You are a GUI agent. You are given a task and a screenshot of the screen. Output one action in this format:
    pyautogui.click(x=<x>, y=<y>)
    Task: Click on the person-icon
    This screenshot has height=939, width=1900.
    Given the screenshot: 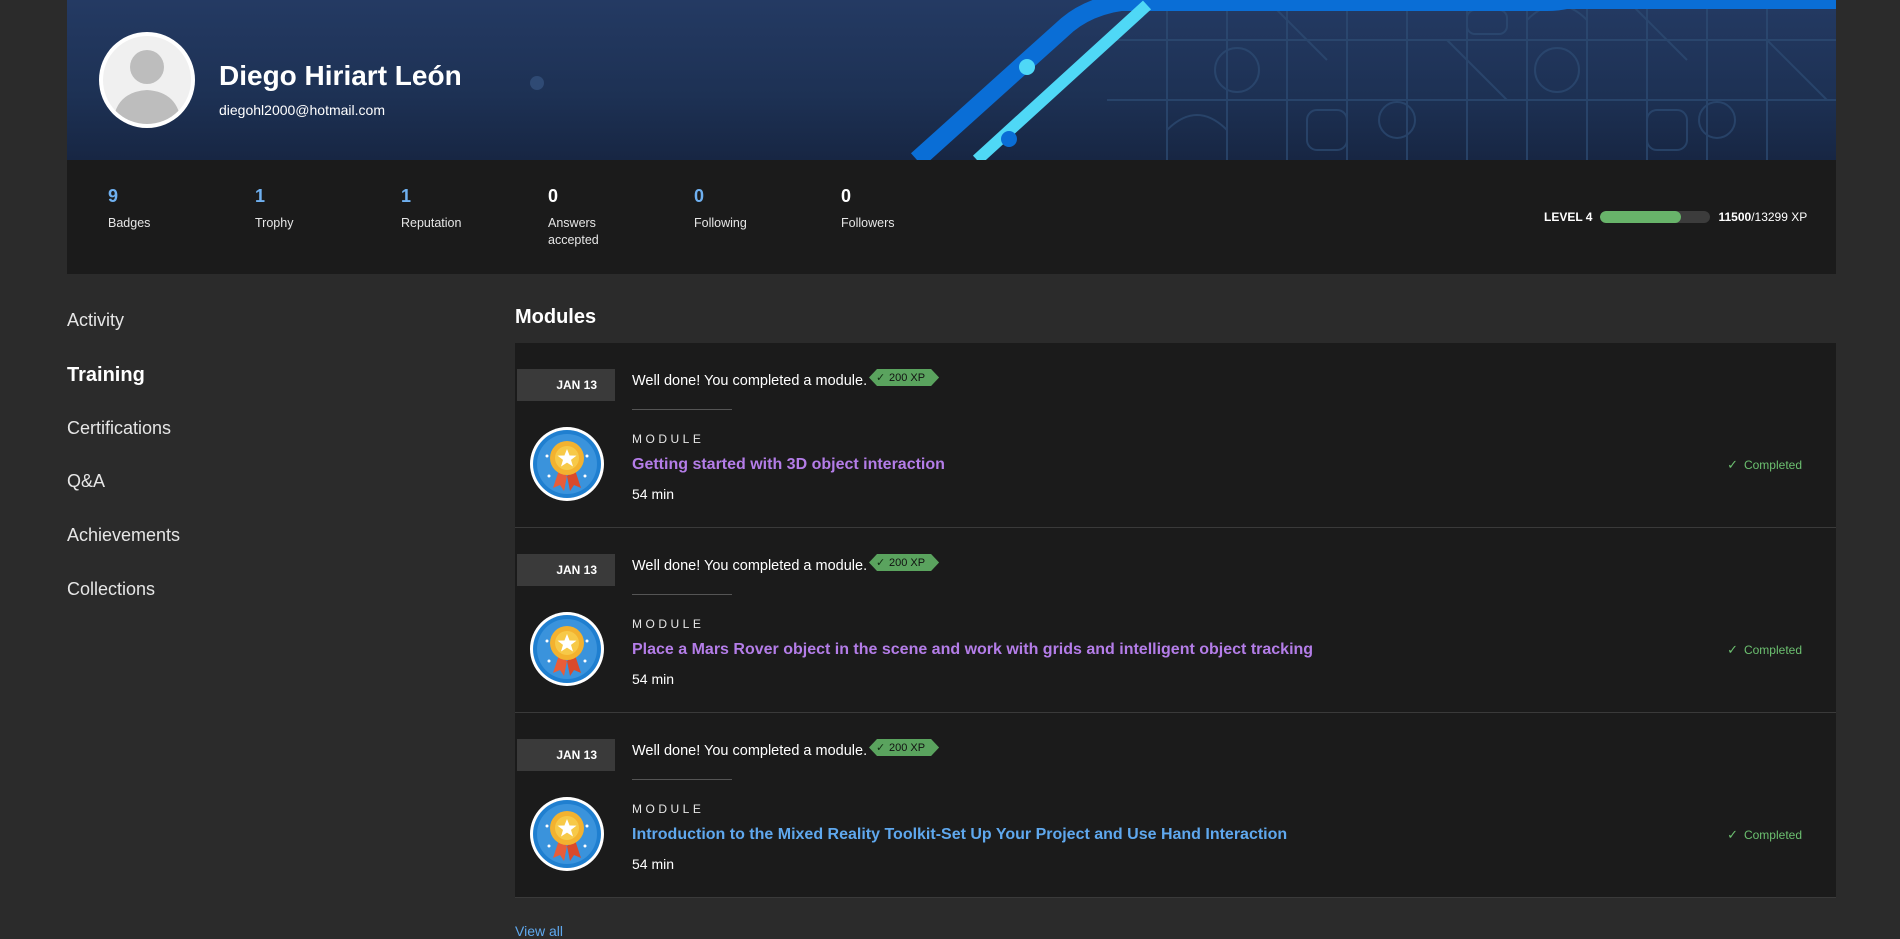 What is the action you would take?
    pyautogui.click(x=147, y=80)
    